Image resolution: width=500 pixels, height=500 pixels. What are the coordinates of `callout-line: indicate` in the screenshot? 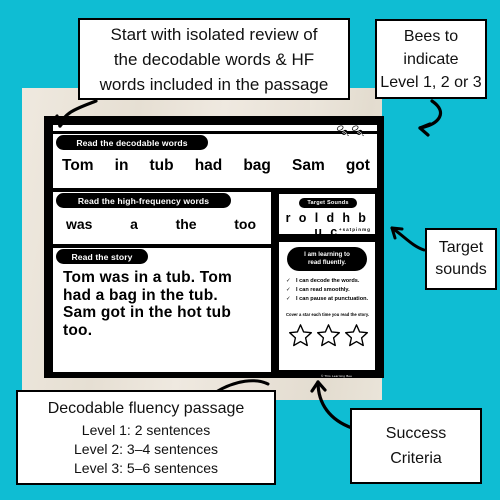 It's located at (431, 59).